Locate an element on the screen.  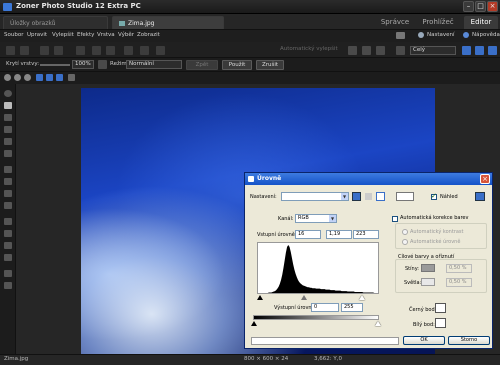
input-gamma-slider is located at coordinates (304, 297).